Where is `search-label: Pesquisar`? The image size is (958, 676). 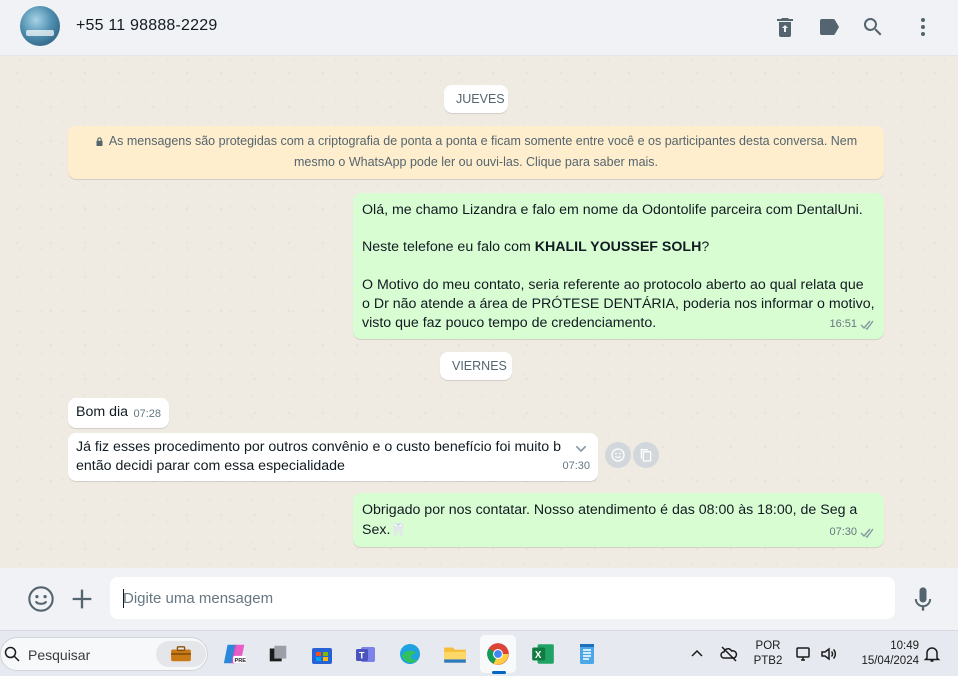
search-label: Pesquisar is located at coordinates (59, 655).